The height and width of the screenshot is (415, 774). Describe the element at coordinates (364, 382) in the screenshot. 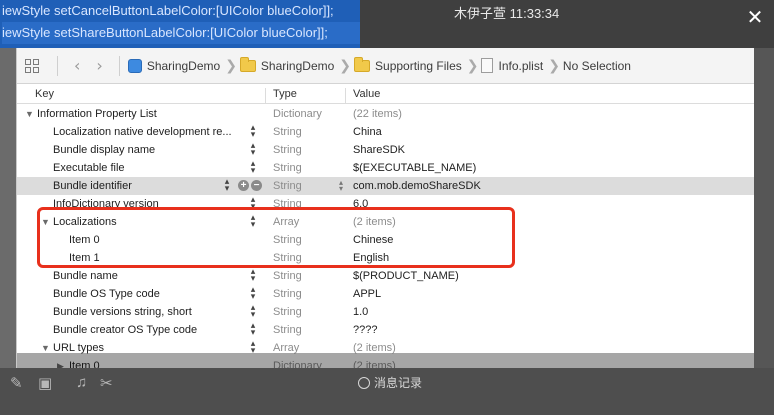

I see `clock-icon` at that location.